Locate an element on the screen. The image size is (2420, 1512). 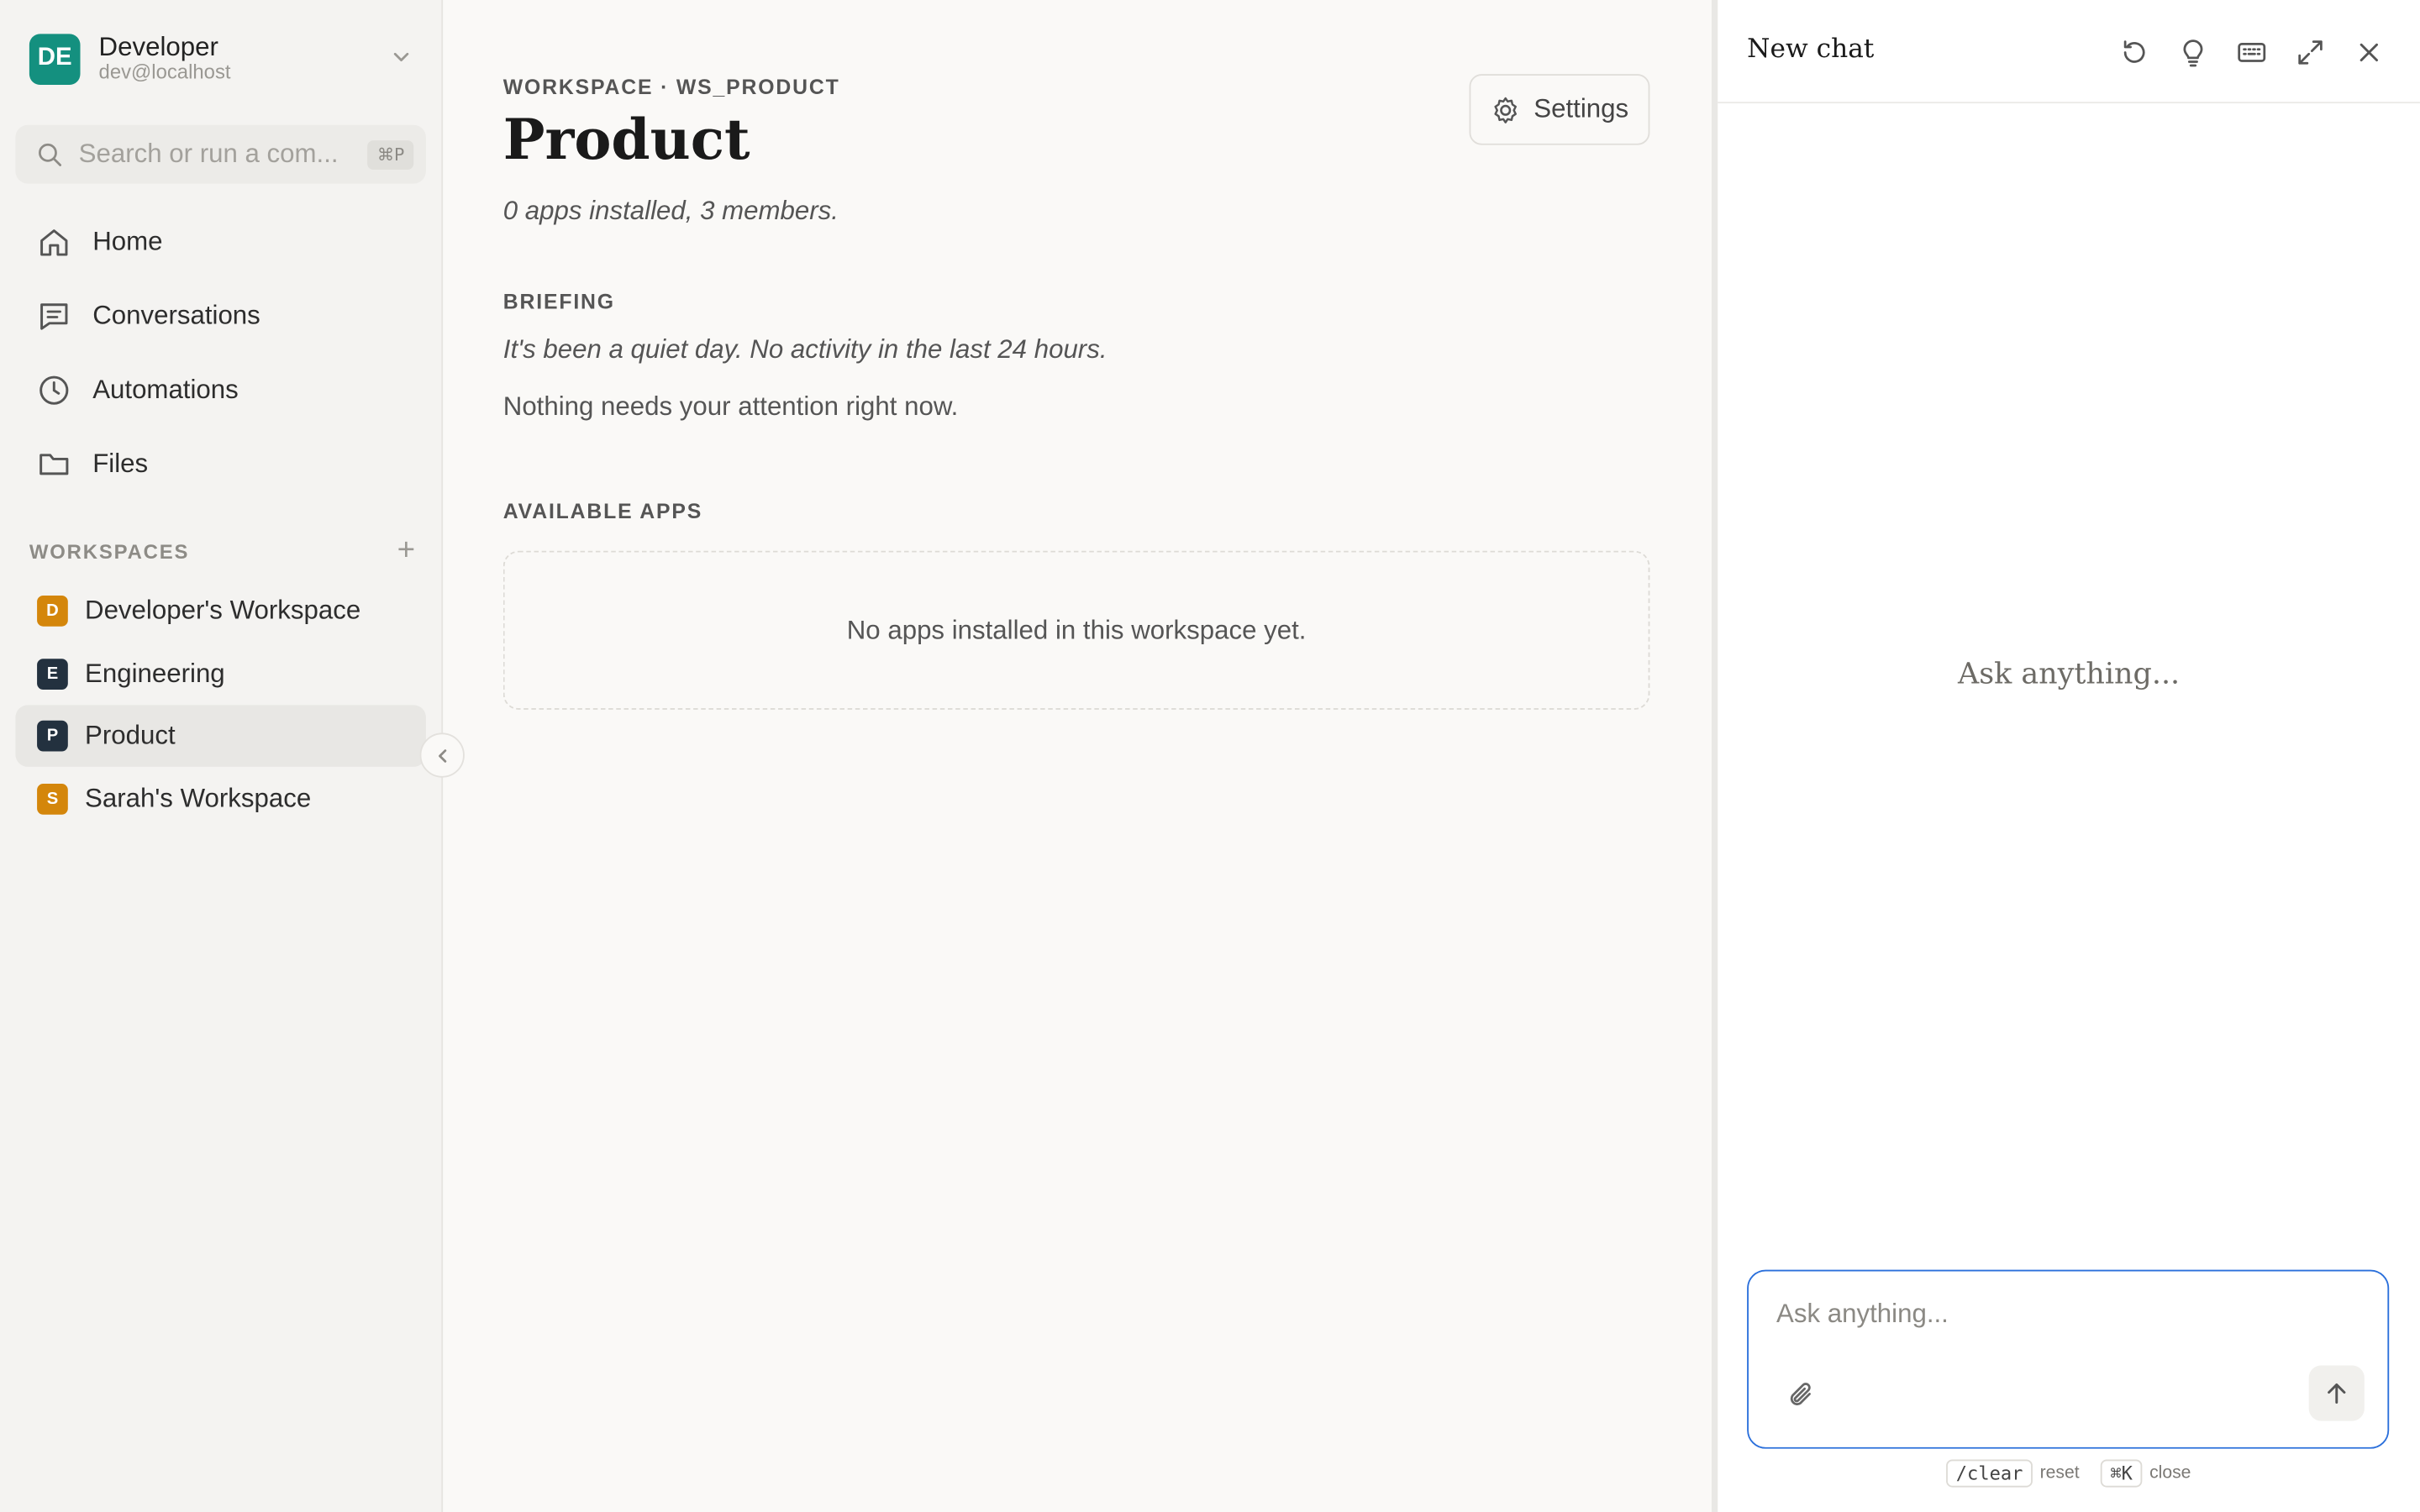
expand-chat-button is located at coordinates (2310, 52).